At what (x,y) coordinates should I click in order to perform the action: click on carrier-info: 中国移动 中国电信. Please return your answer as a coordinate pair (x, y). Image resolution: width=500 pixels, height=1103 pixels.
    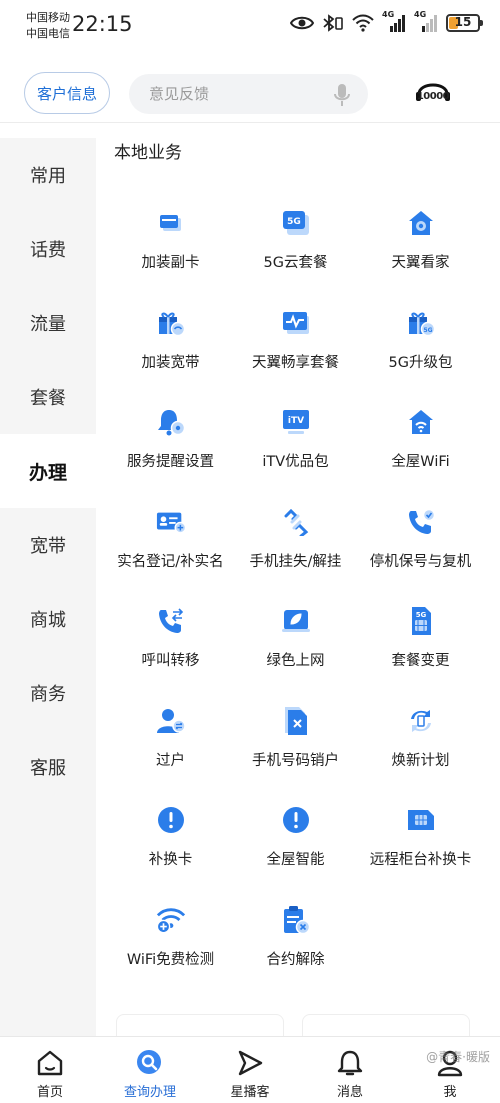
    Looking at the image, I should click on (48, 26).